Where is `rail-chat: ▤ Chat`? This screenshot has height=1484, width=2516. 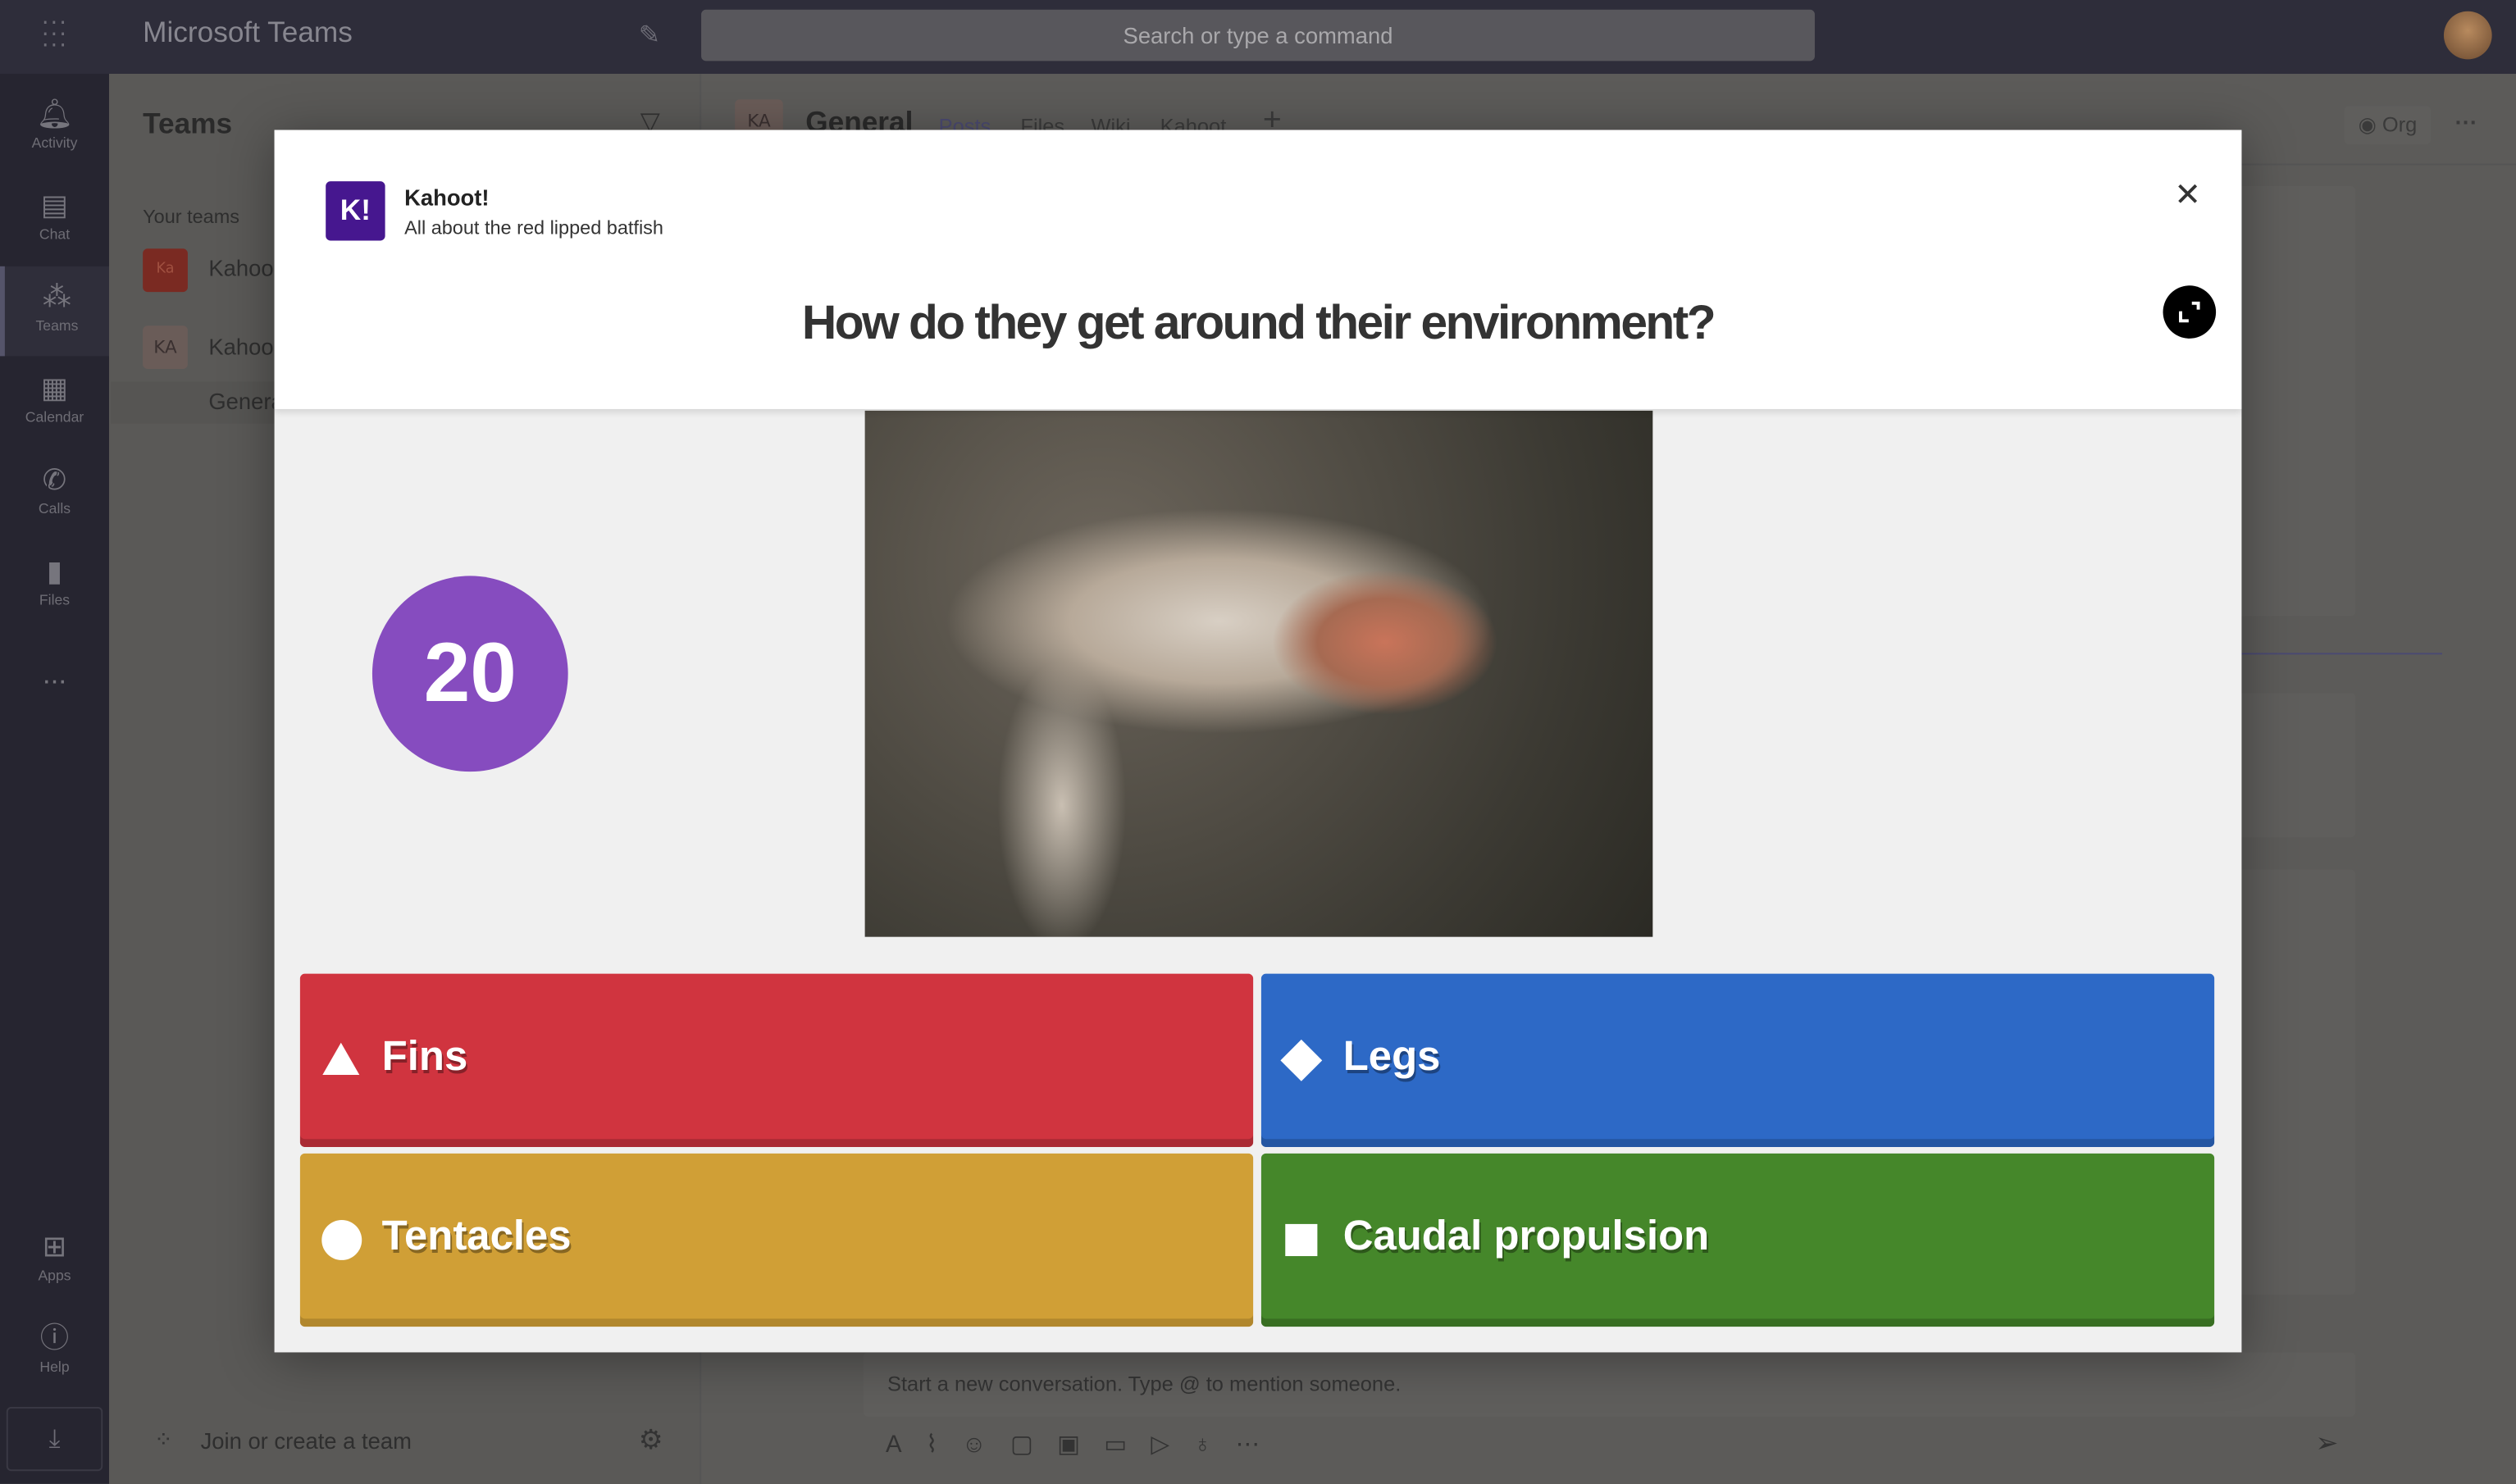 rail-chat: ▤ Chat is located at coordinates (54, 220).